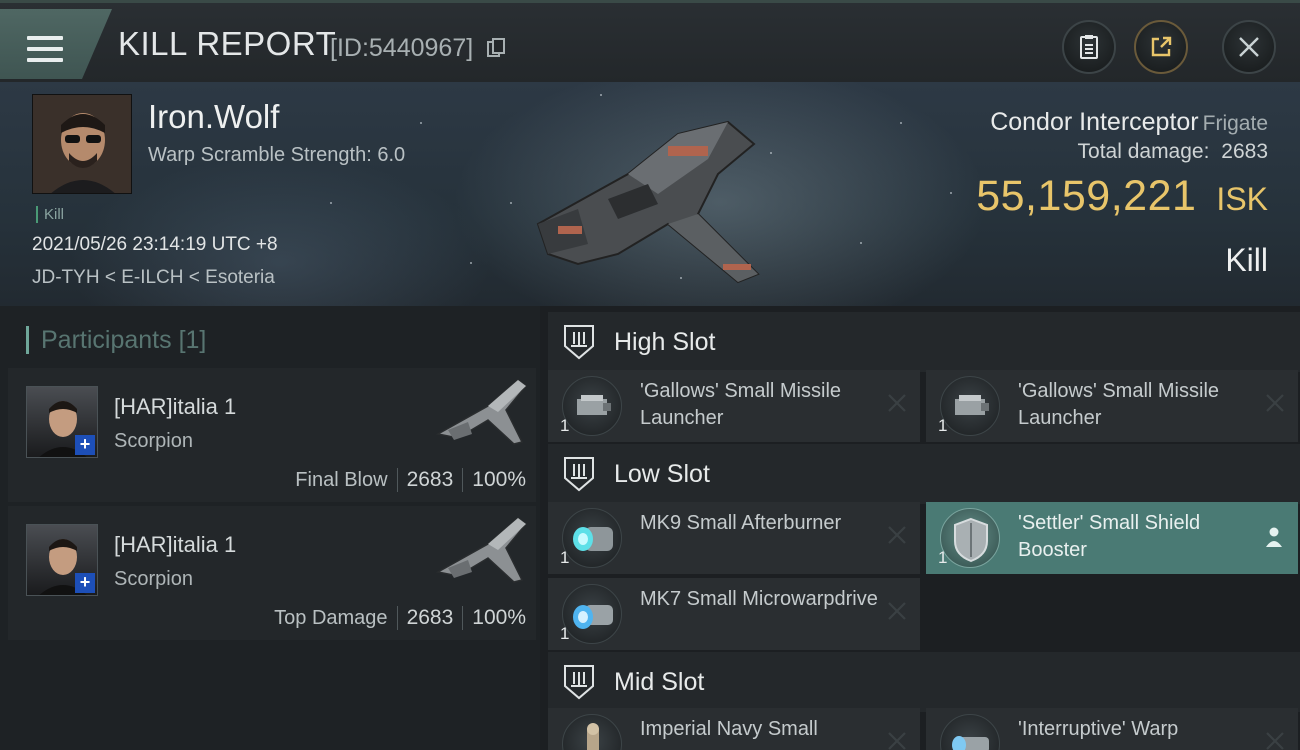 The image size is (1300, 750). I want to click on module-name: Imperial Navy Small, so click(729, 729).